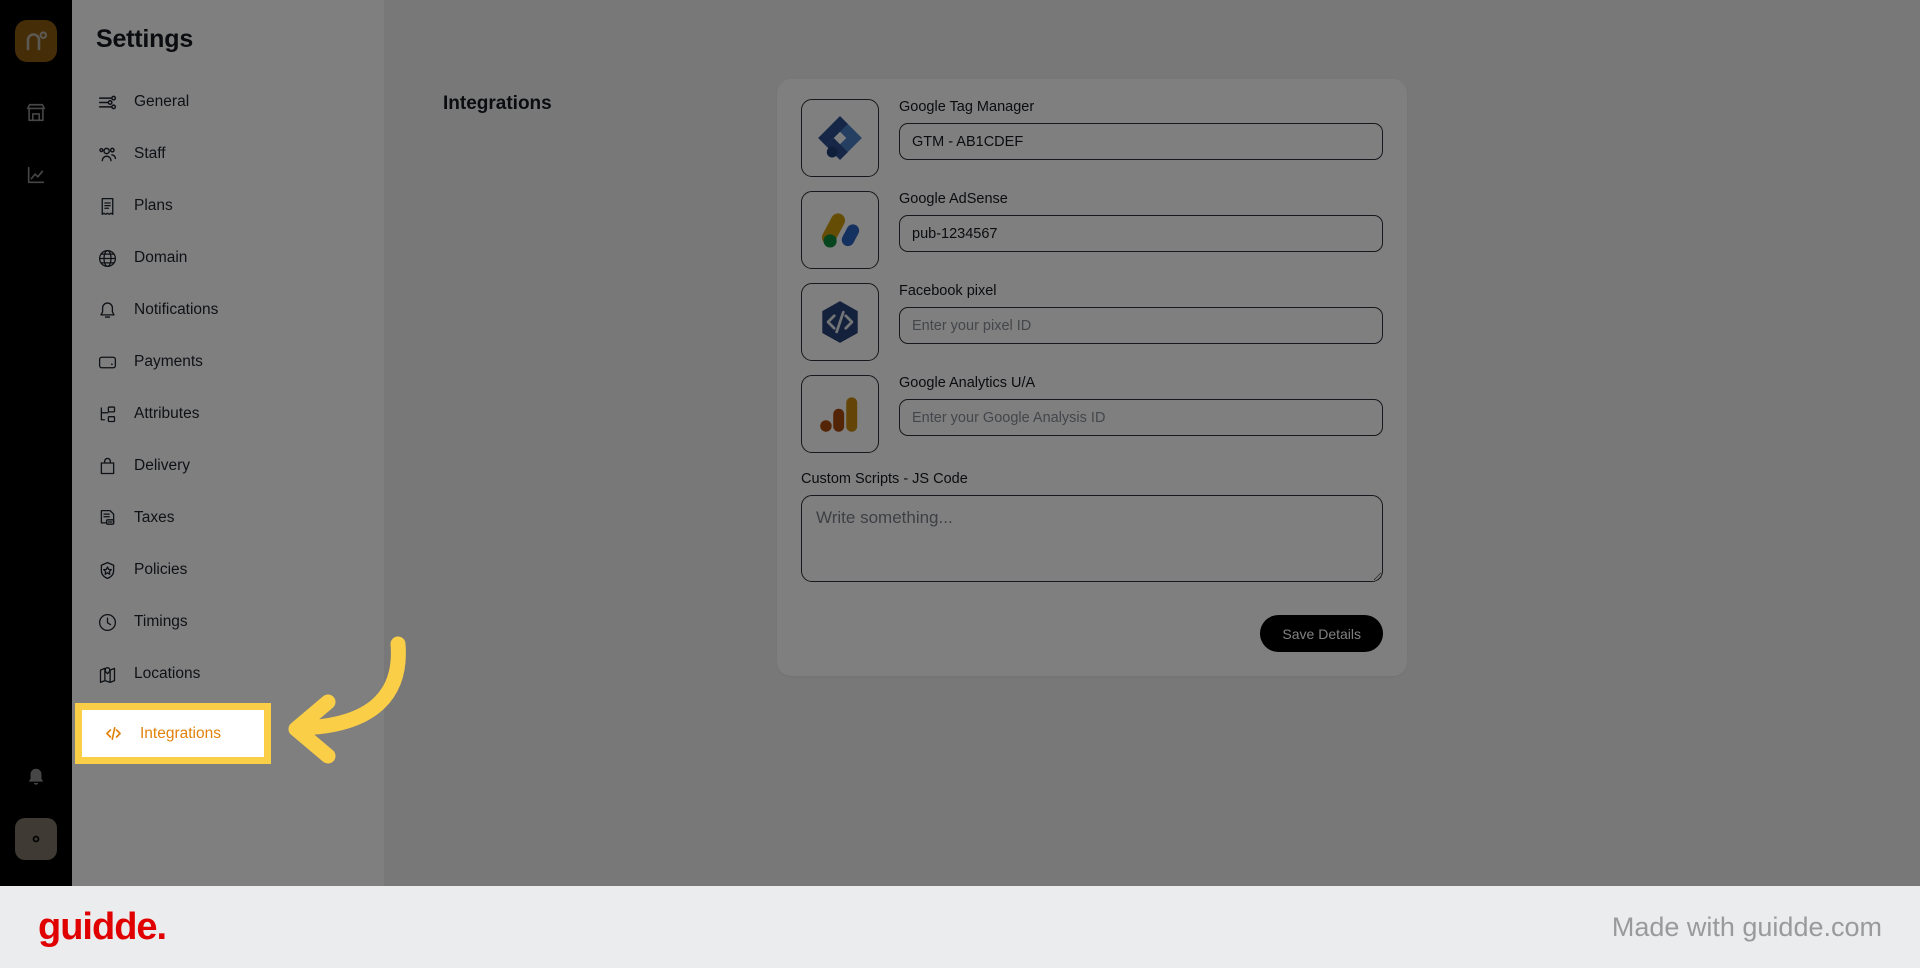  Describe the element at coordinates (167, 673) in the screenshot. I see `sidebar-item-label: Locations` at that location.